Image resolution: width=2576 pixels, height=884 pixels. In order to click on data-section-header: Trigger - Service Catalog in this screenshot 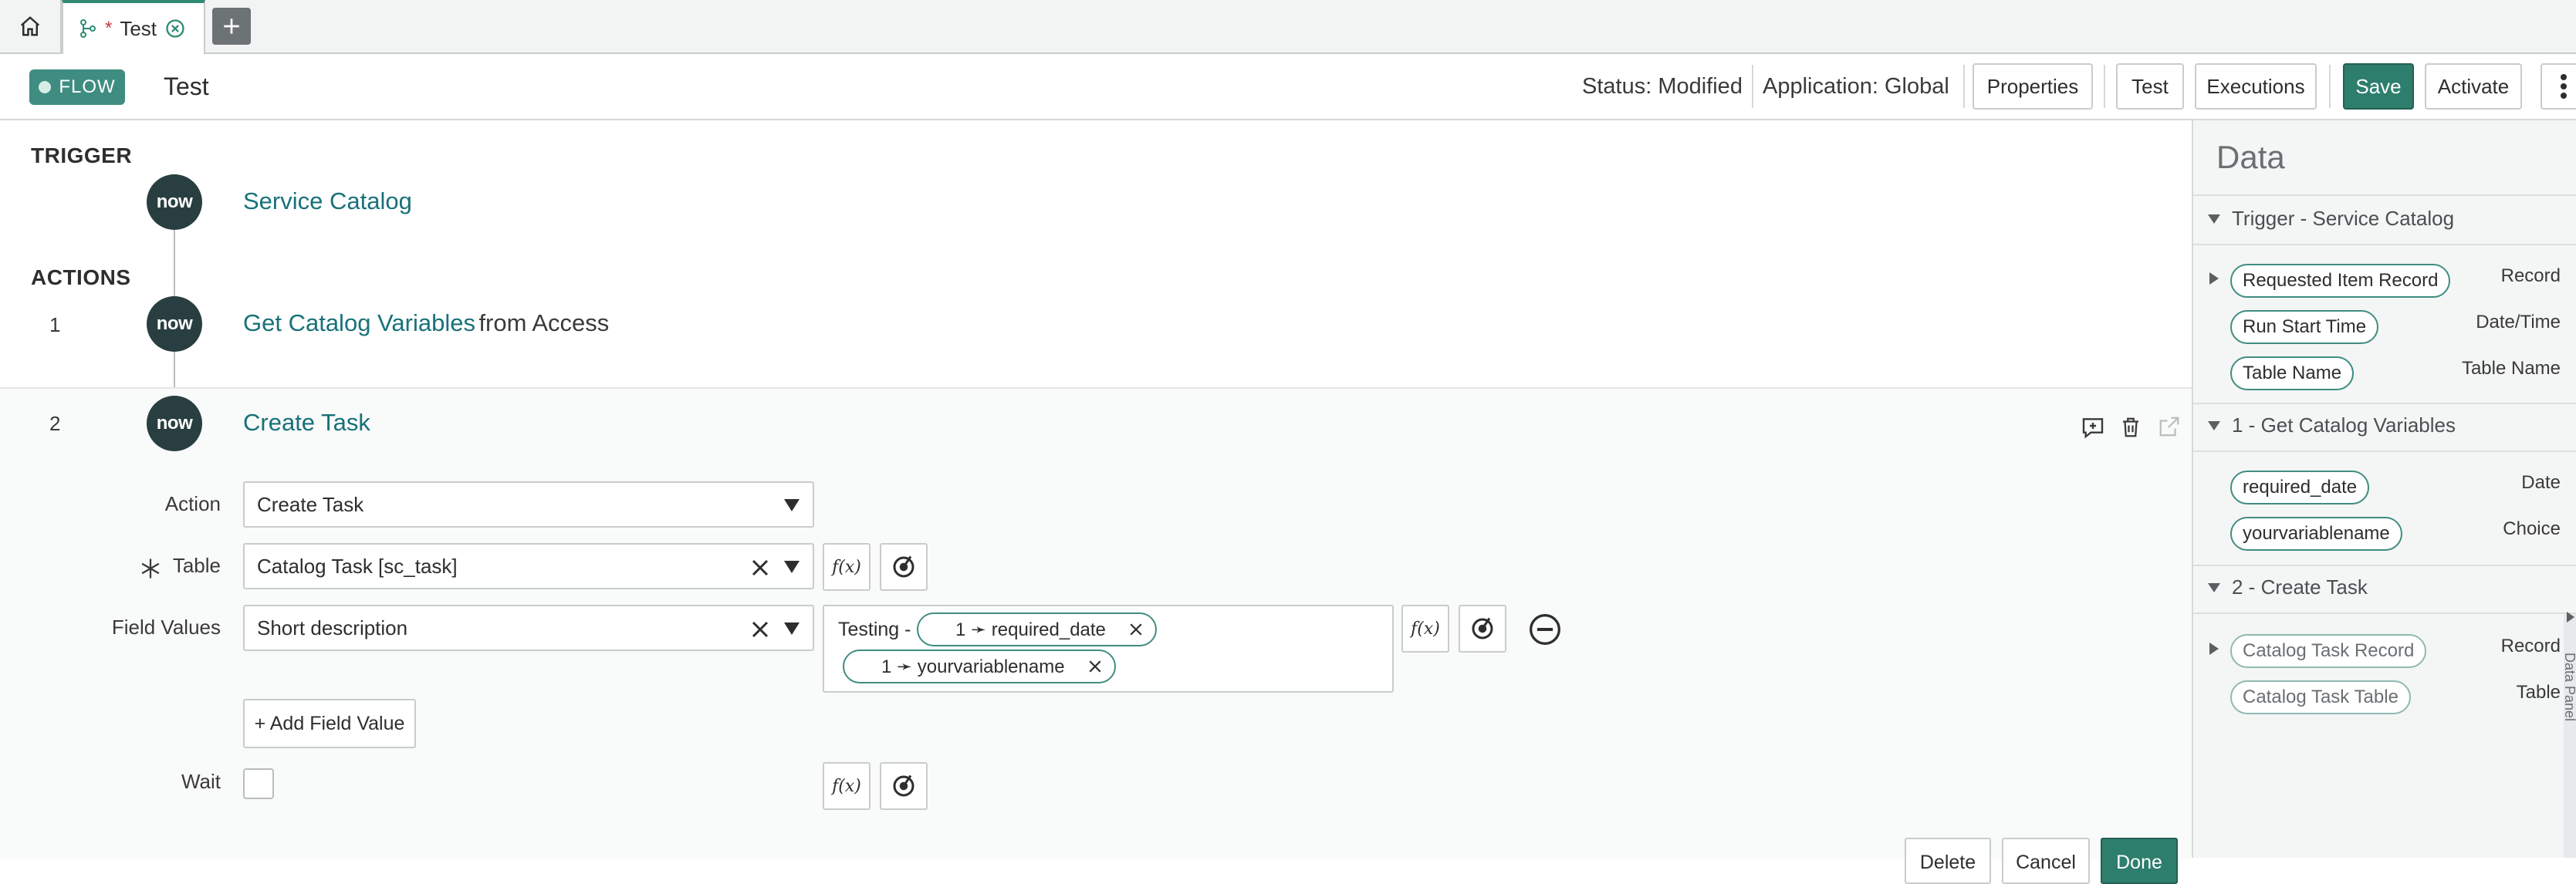, I will do `click(2330, 219)`.